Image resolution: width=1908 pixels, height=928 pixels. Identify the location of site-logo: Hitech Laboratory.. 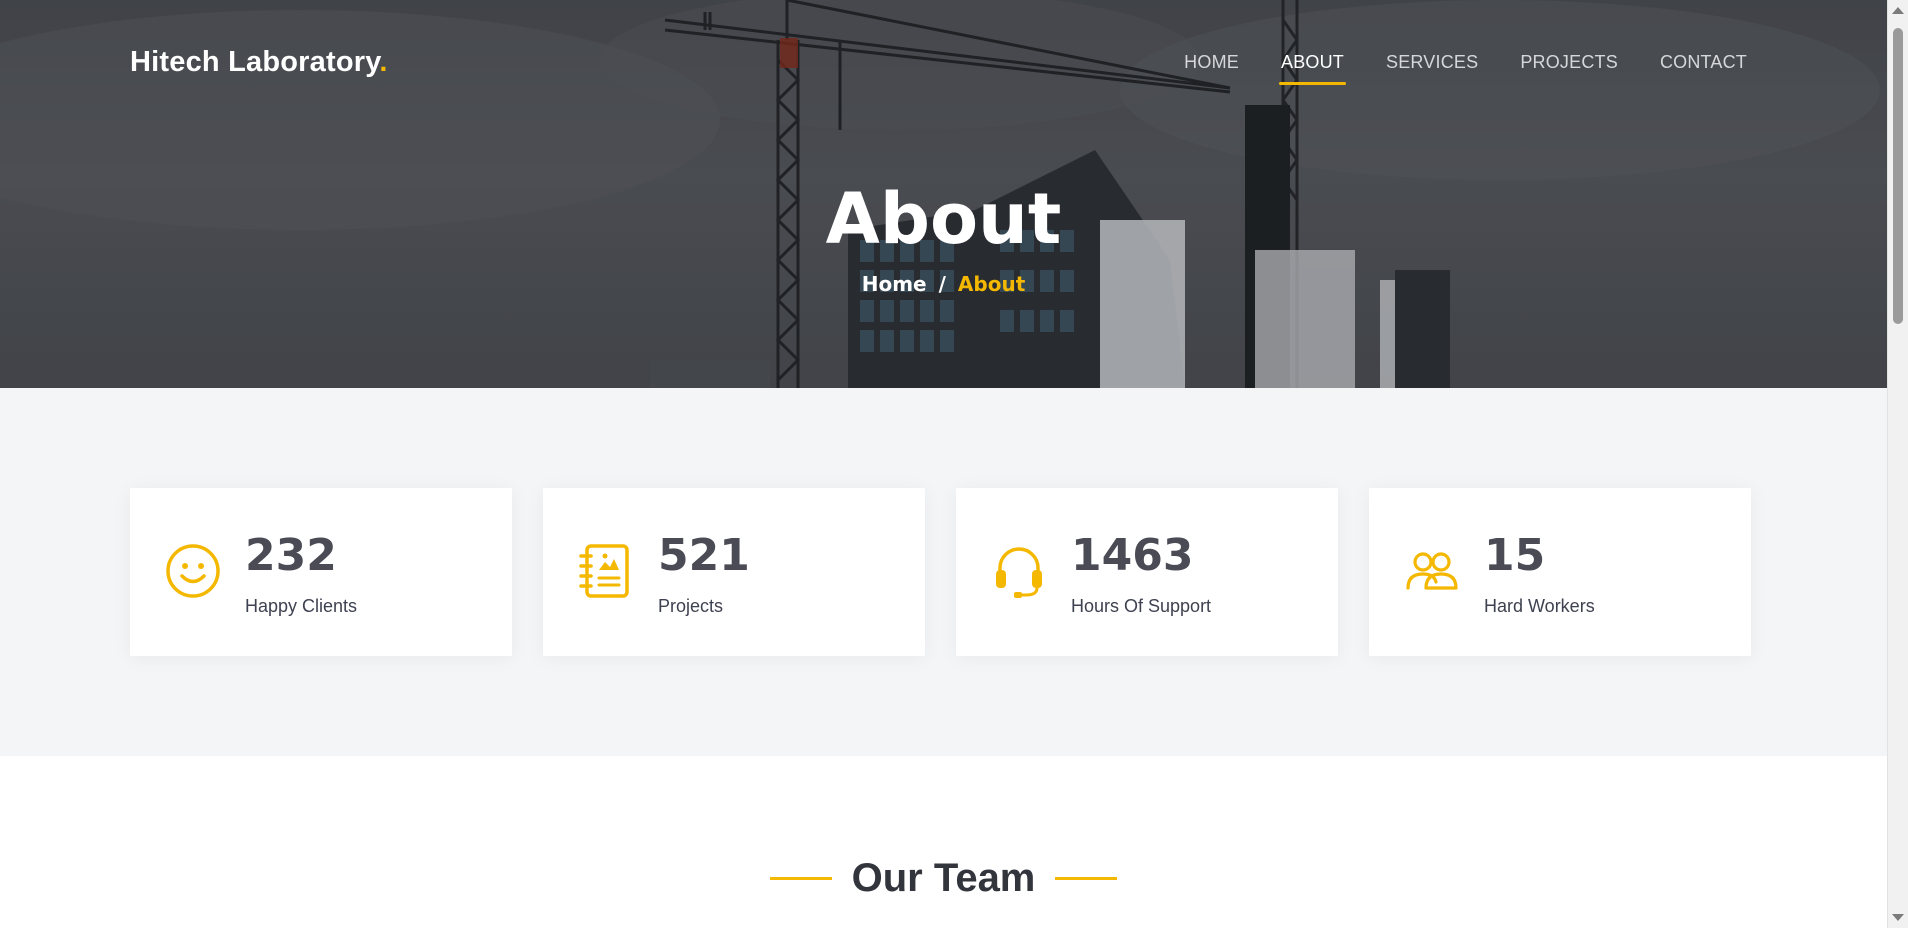
(259, 62).